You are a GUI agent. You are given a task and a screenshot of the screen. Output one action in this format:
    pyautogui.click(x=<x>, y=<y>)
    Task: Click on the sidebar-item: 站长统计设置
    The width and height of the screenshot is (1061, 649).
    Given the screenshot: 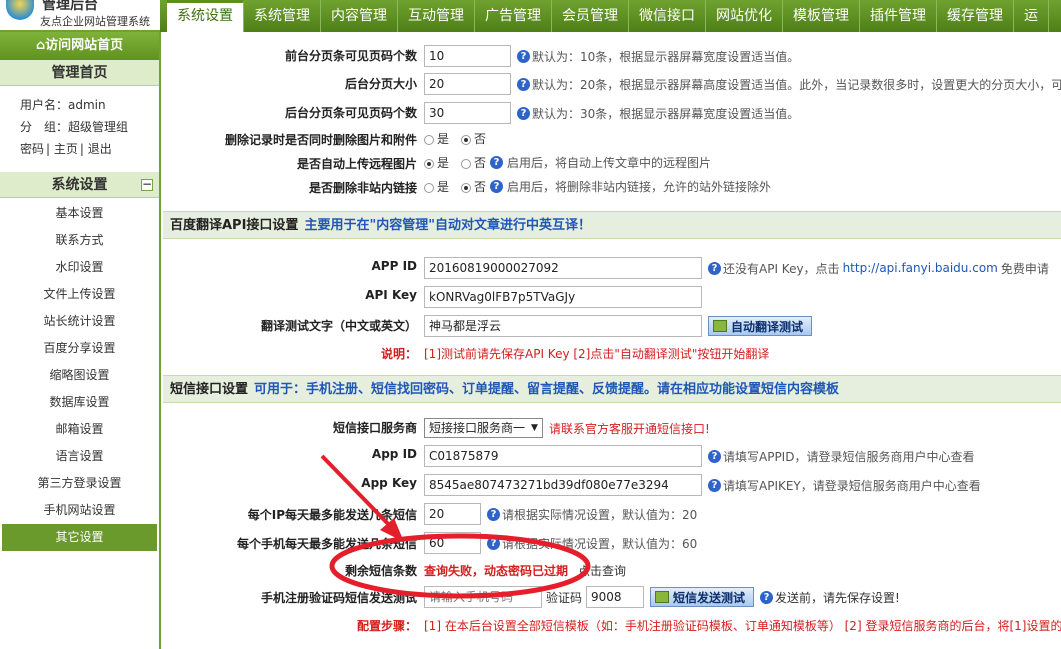 What is the action you would take?
    pyautogui.click(x=79, y=321)
    